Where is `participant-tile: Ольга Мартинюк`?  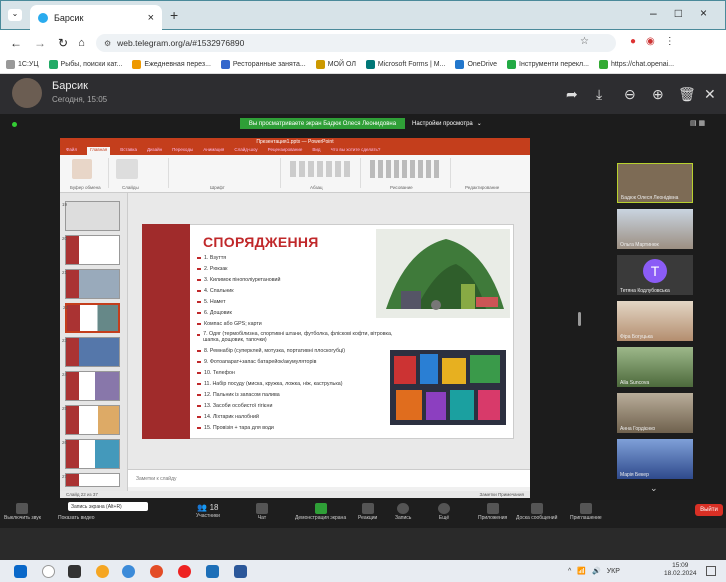
participant-tile: Ольга Мартинюк is located at coordinates (655, 229).